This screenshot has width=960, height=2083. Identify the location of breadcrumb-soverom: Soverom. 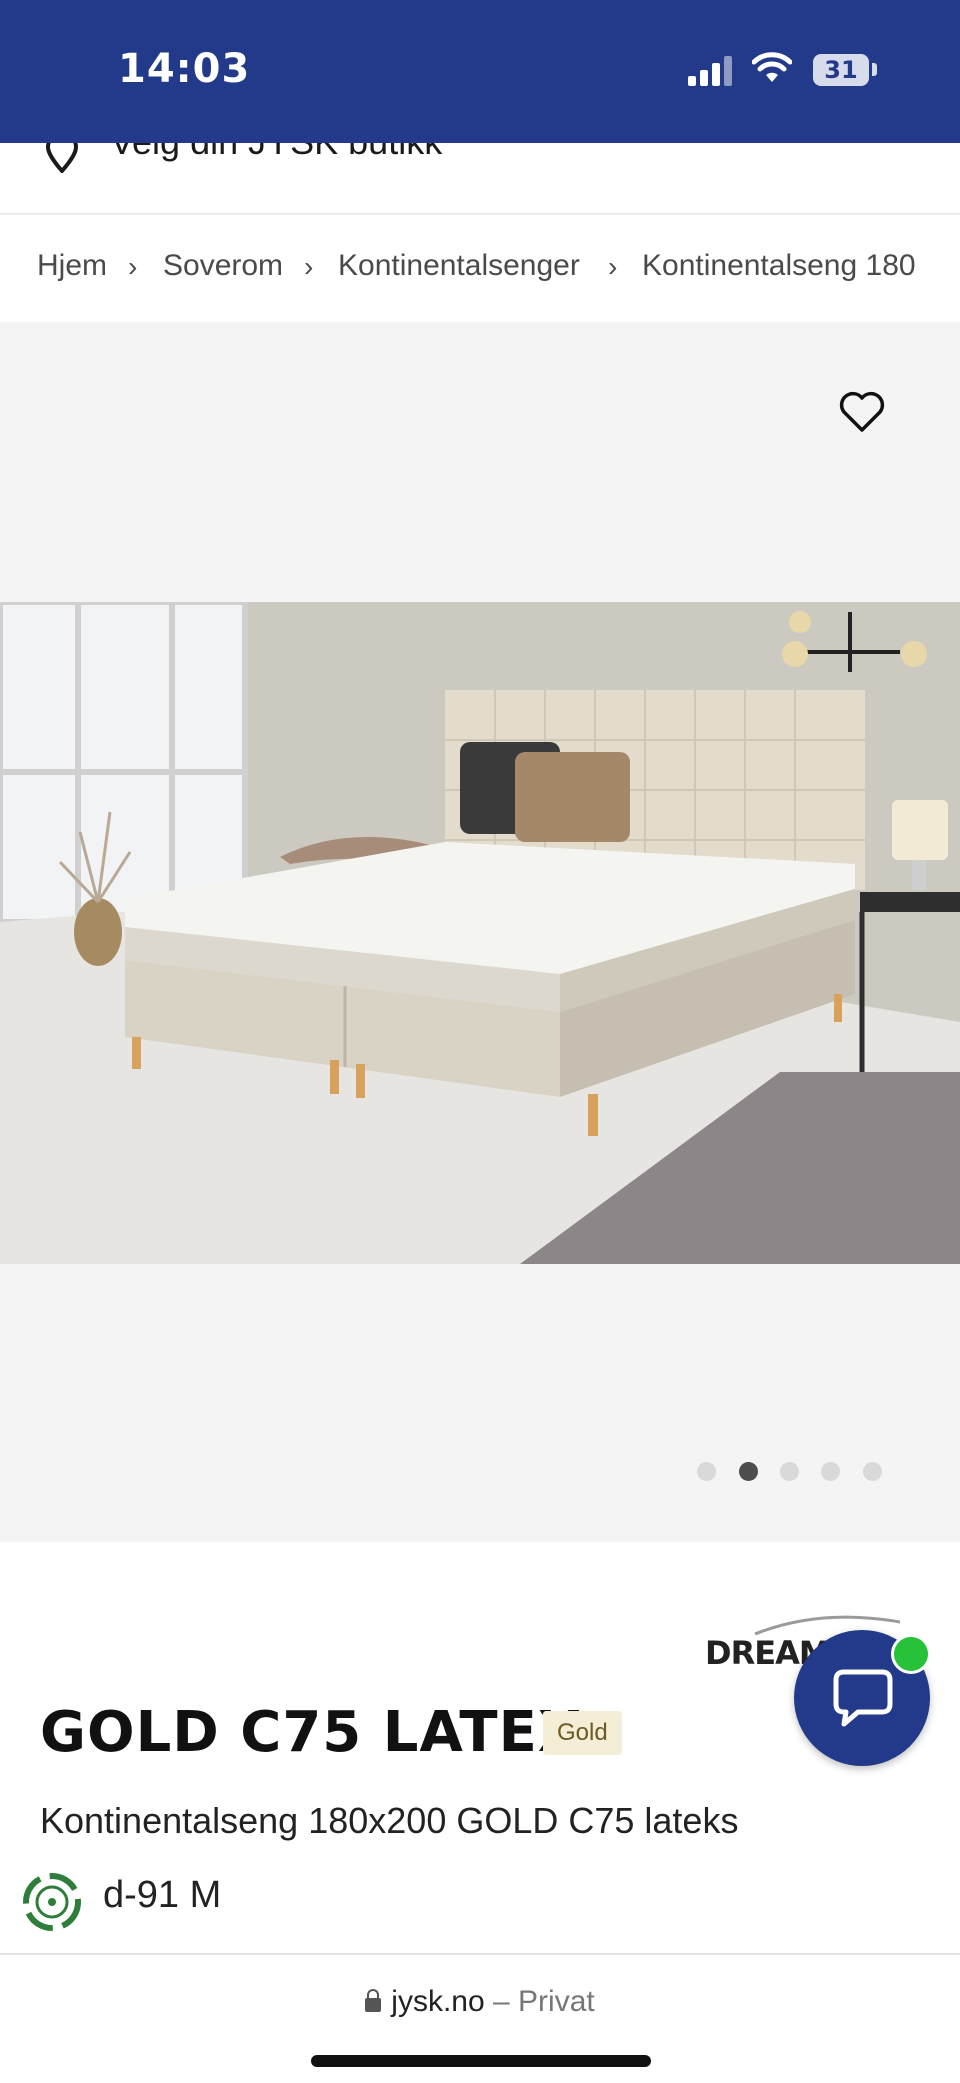
(223, 266).